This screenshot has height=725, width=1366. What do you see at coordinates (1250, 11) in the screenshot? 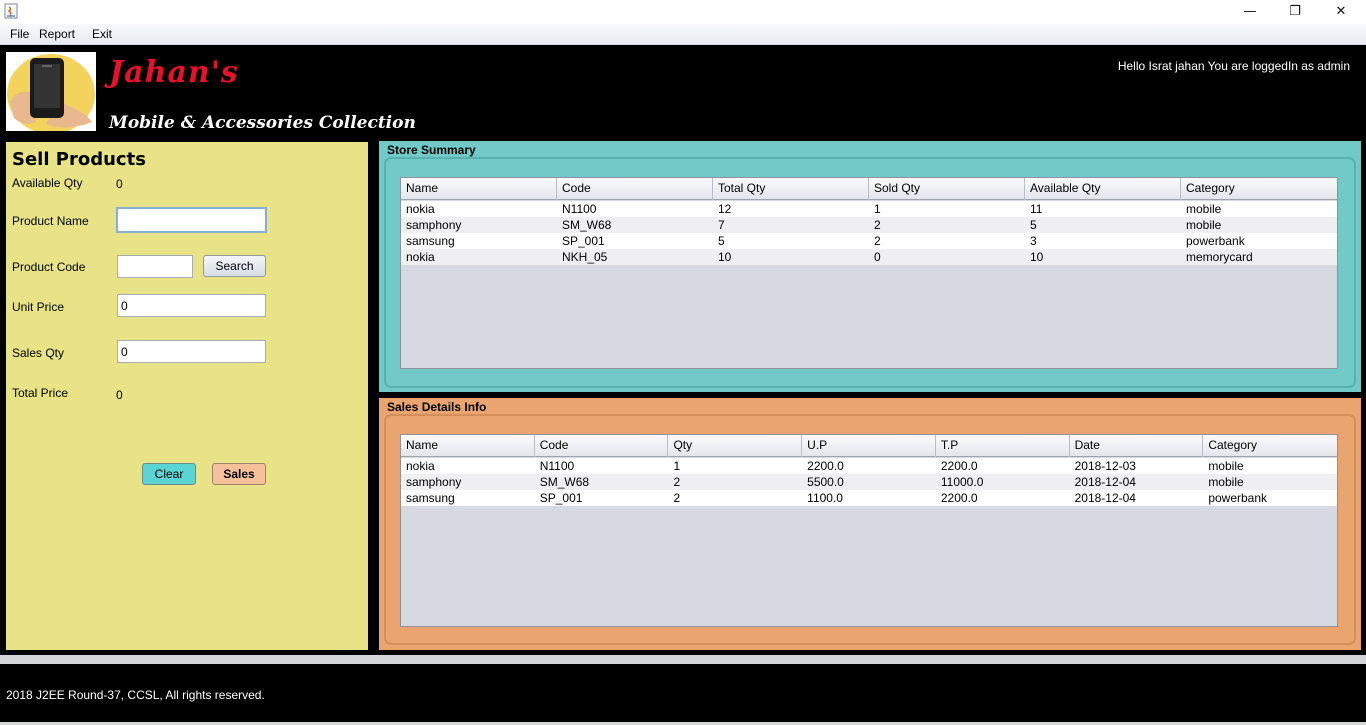
I see `minimize-icon: —` at bounding box center [1250, 11].